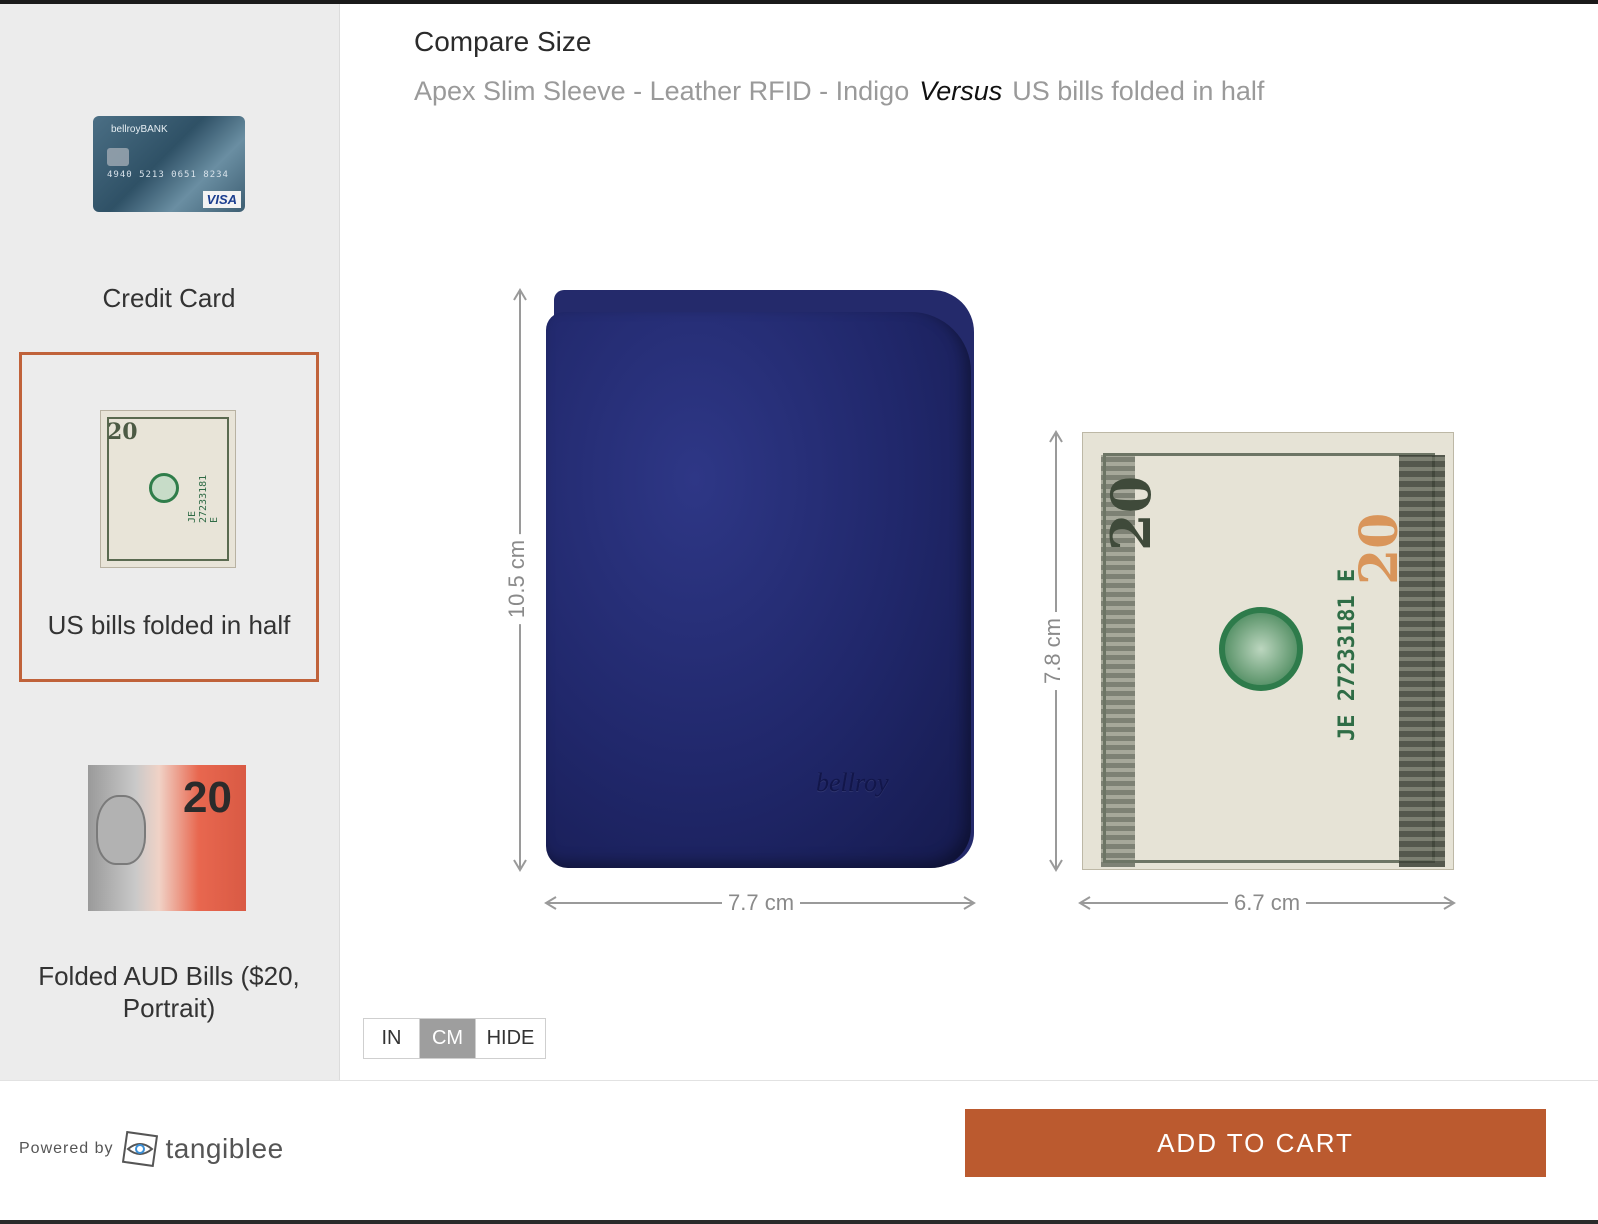 The width and height of the screenshot is (1598, 1224). Describe the element at coordinates (1347, 654) in the screenshot. I see `bill-serial-number: JE 27233181 E` at that location.